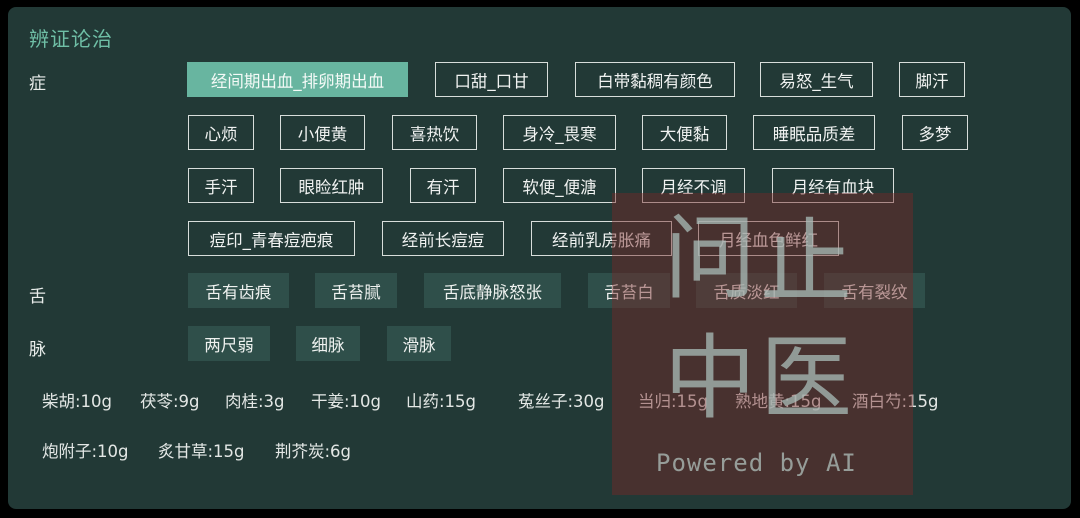  I want to click on symptom-chip: 月经血色鲜红, so click(768, 238).